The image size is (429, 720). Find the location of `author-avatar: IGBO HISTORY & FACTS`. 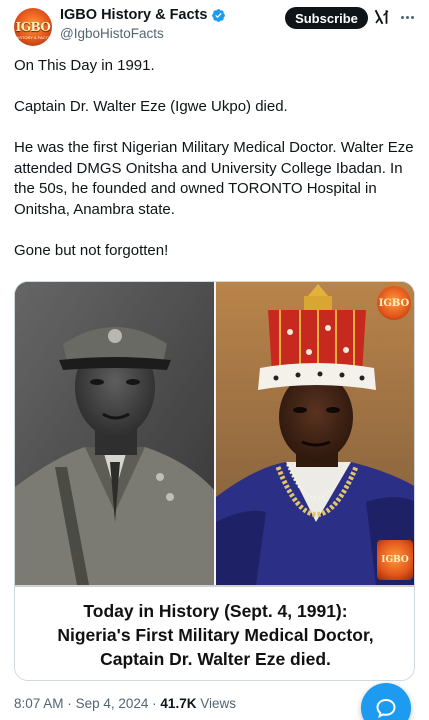

author-avatar: IGBO HISTORY & FACTS is located at coordinates (33, 27).